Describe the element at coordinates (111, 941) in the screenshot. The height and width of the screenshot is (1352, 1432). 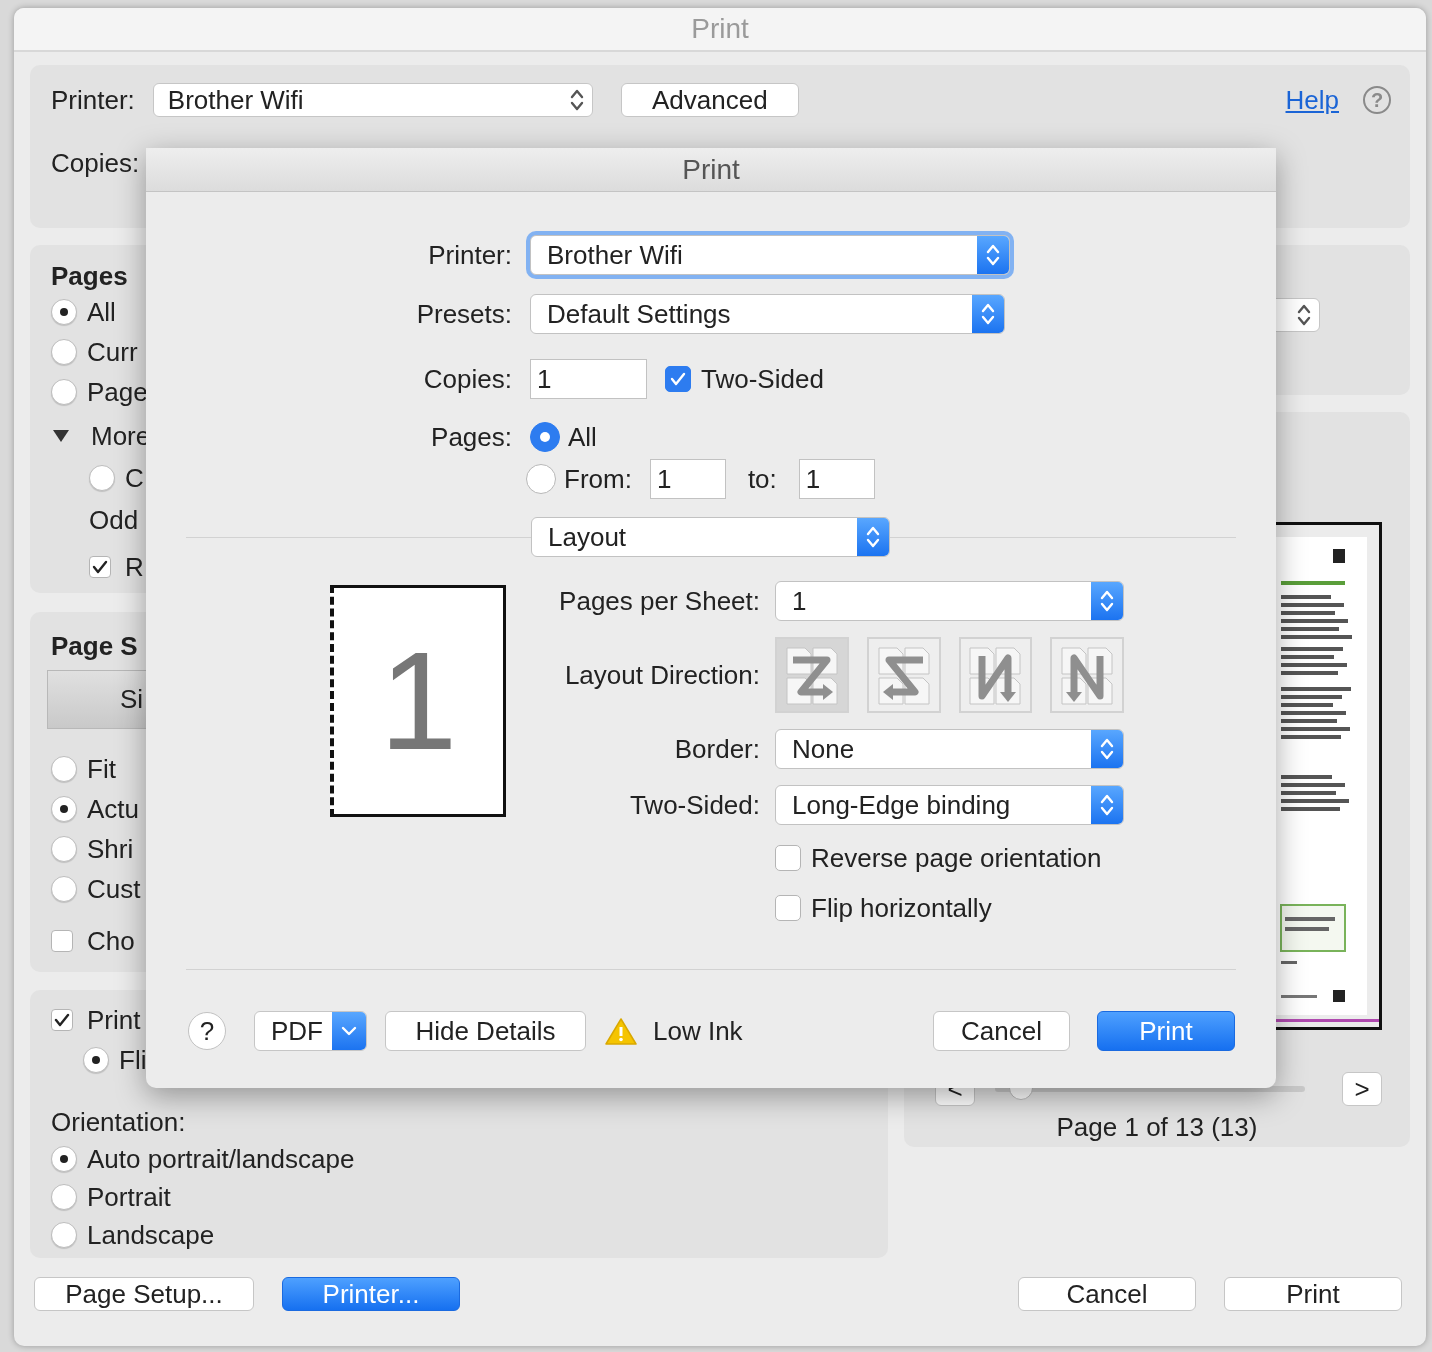
I see `checkbox-label: Cho` at that location.